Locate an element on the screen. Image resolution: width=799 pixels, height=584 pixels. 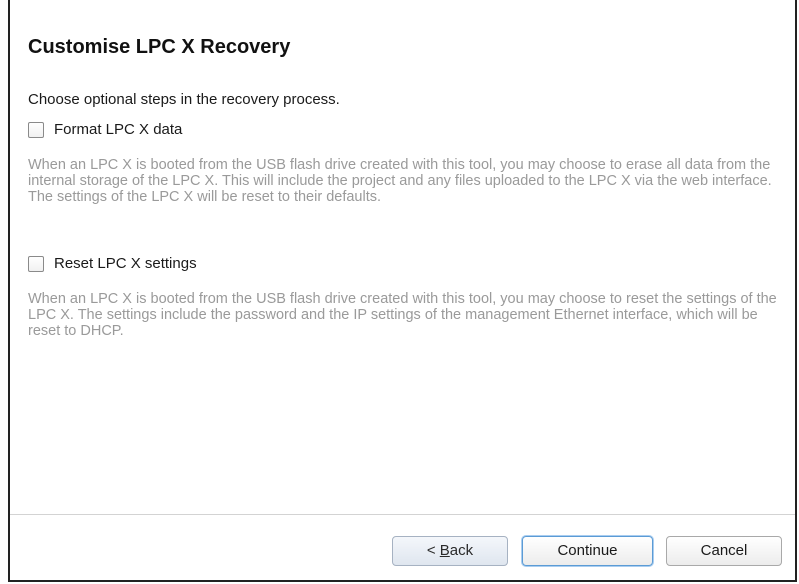
button-bar-divider is located at coordinates (402, 514).